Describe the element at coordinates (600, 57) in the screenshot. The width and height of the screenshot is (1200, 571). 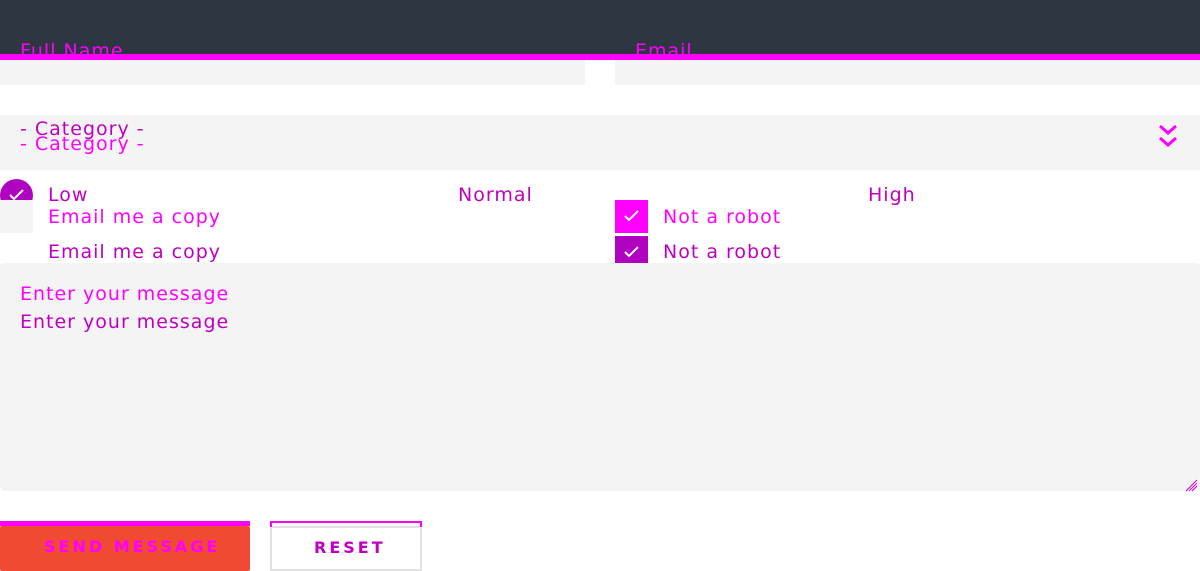
I see `top-bar-accent-line` at that location.